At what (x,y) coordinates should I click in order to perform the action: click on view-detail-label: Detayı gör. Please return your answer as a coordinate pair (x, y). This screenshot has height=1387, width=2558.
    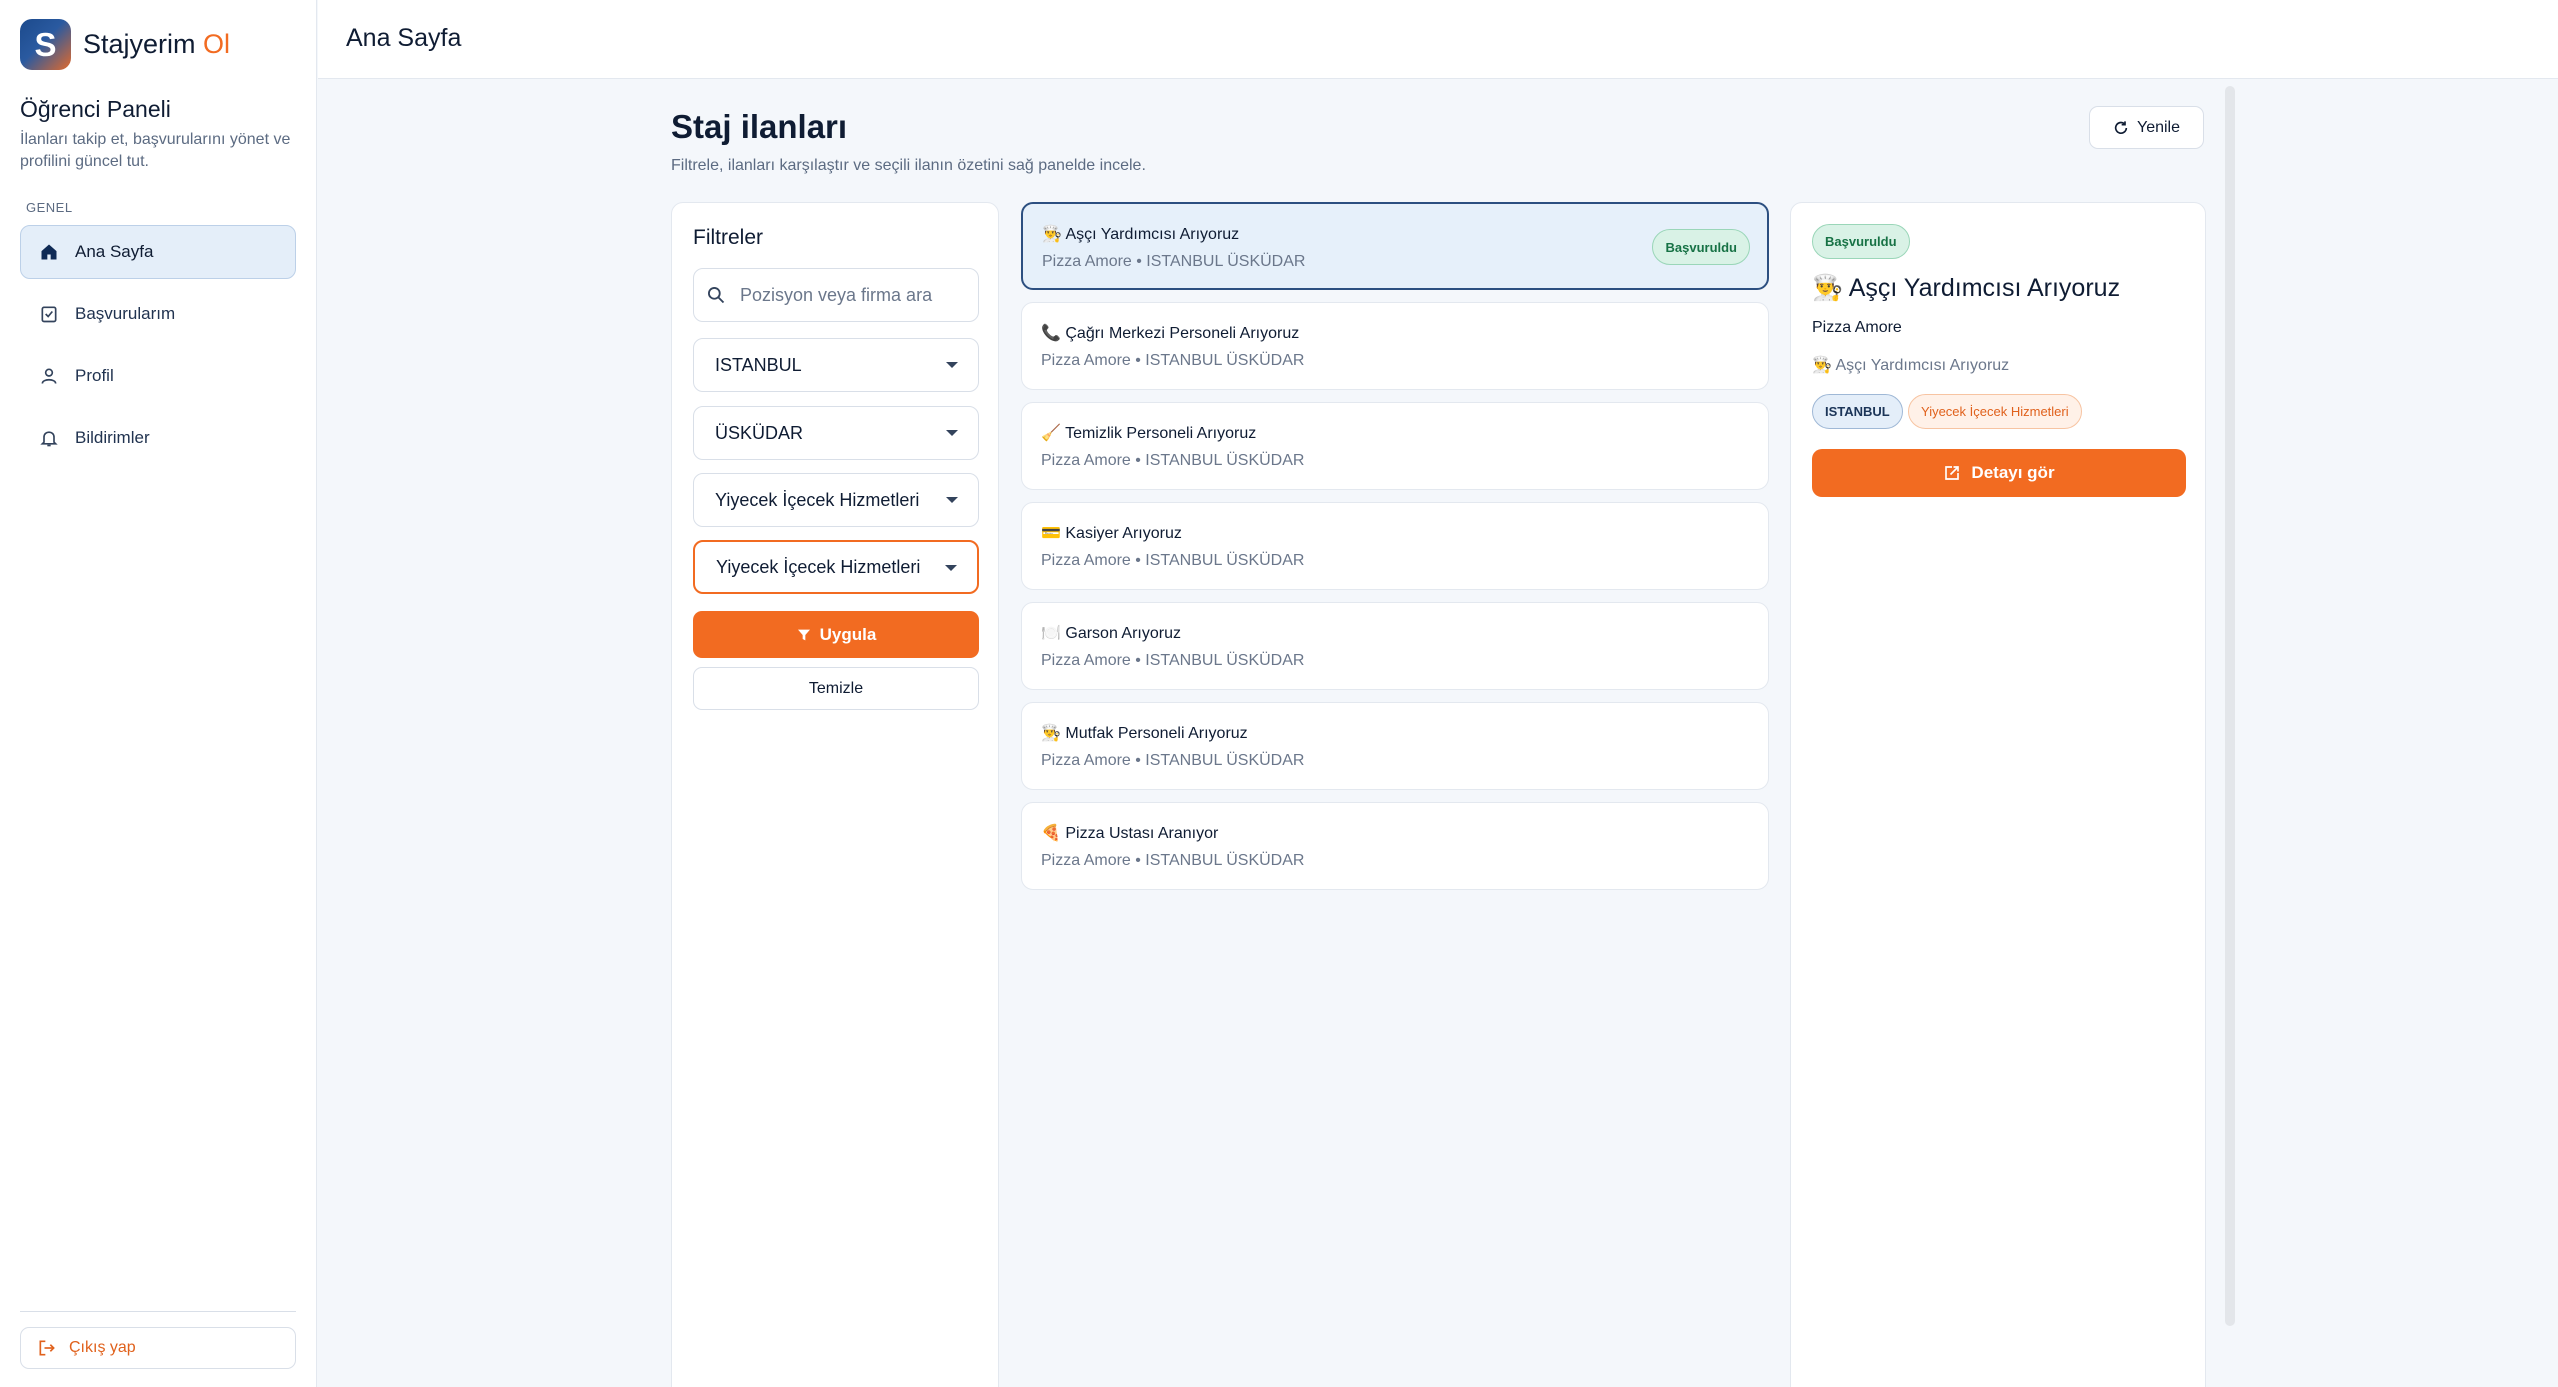
    Looking at the image, I should click on (2013, 472).